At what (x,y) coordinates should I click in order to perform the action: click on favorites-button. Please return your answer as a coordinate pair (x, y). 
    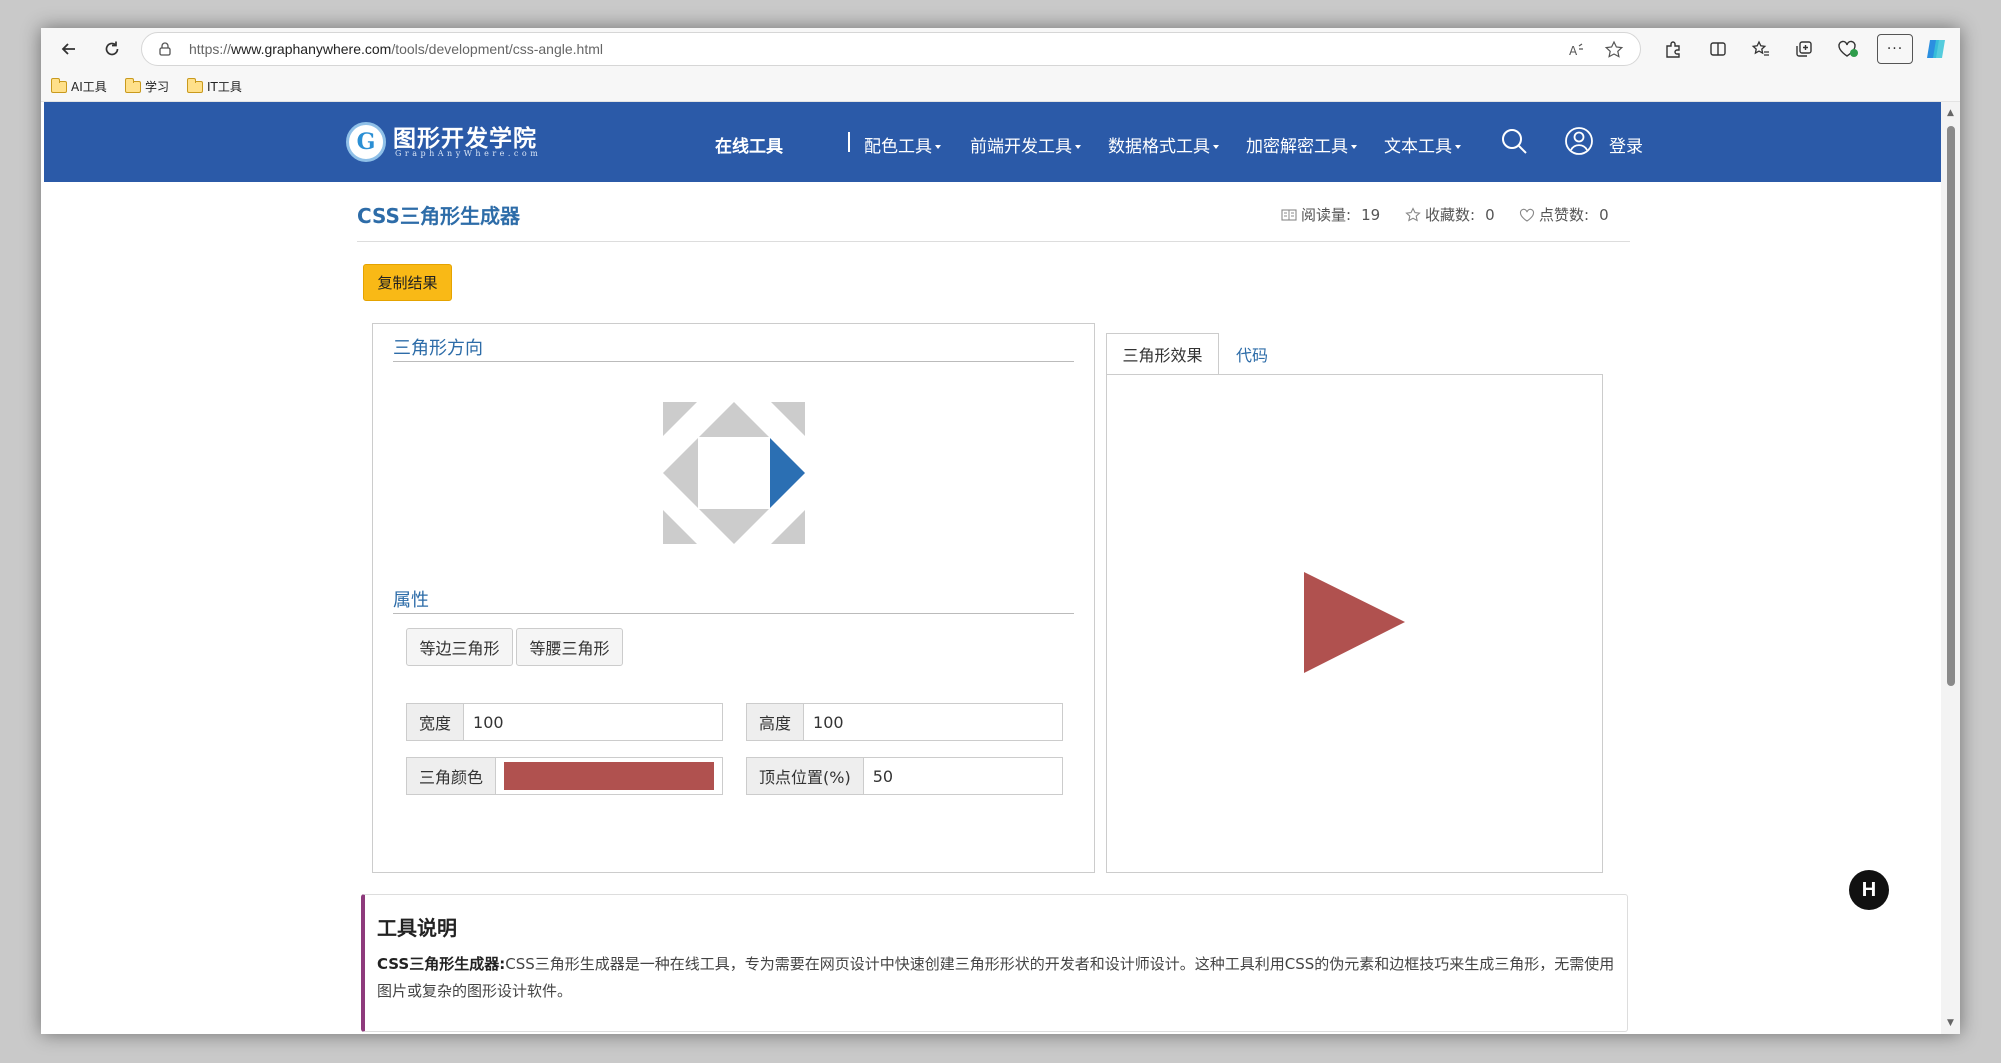
    Looking at the image, I should click on (1761, 49).